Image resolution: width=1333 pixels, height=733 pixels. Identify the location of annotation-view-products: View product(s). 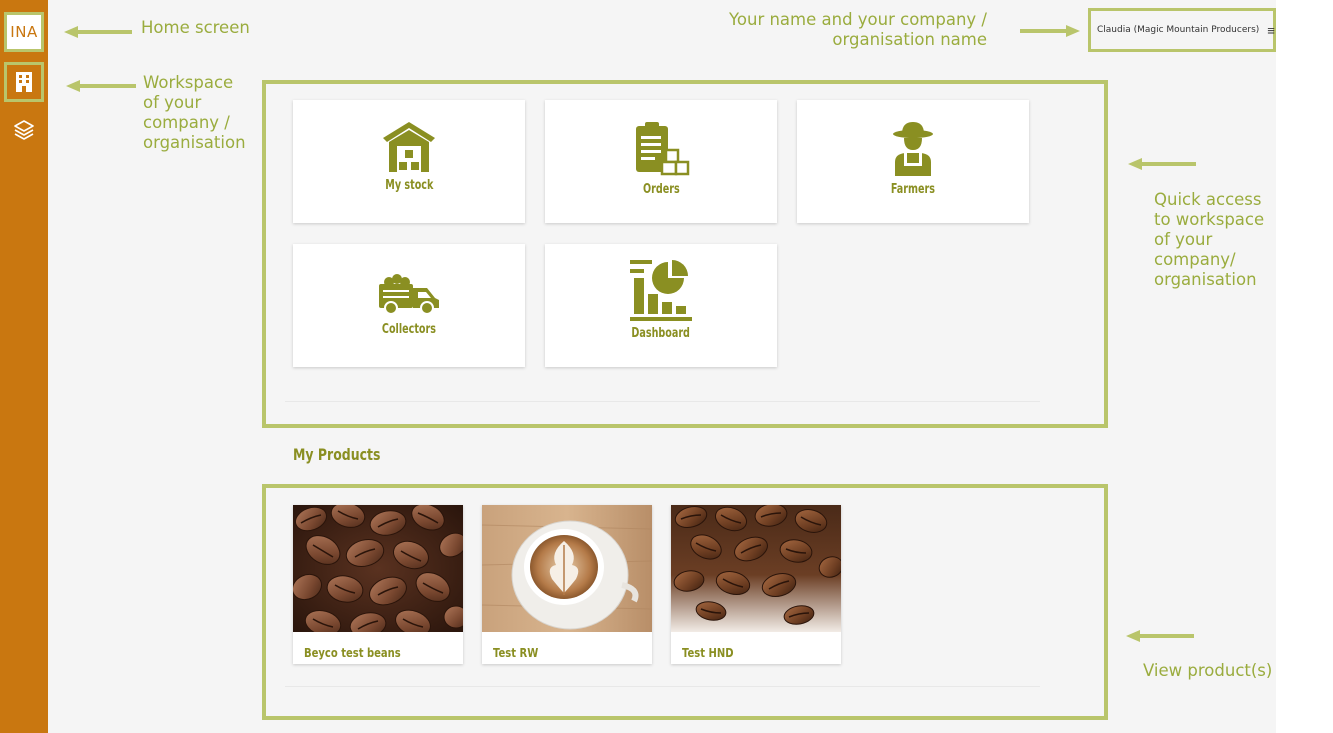
(1208, 670).